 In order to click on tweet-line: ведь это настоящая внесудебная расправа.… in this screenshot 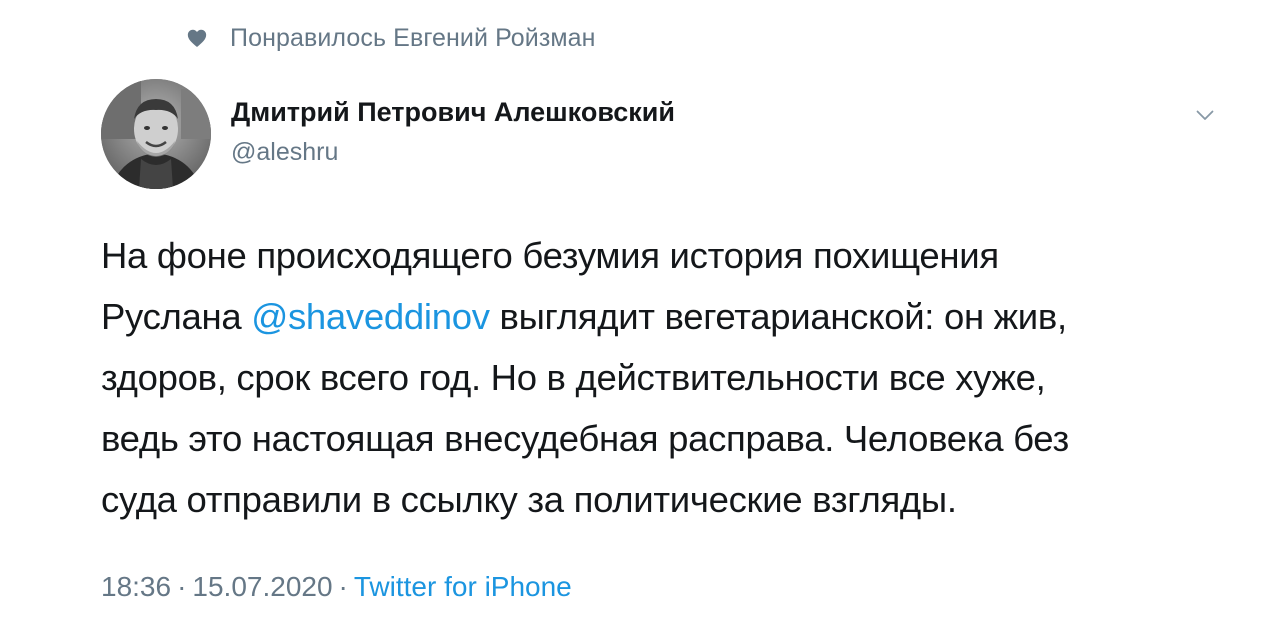, I will do `click(585, 438)`.